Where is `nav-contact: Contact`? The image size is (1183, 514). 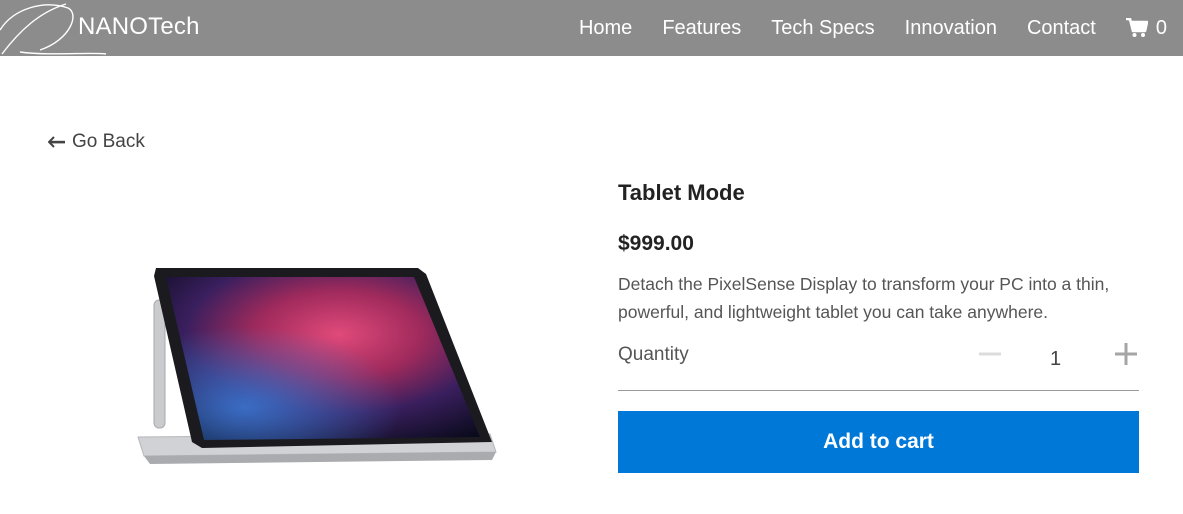
nav-contact: Contact is located at coordinates (1061, 28).